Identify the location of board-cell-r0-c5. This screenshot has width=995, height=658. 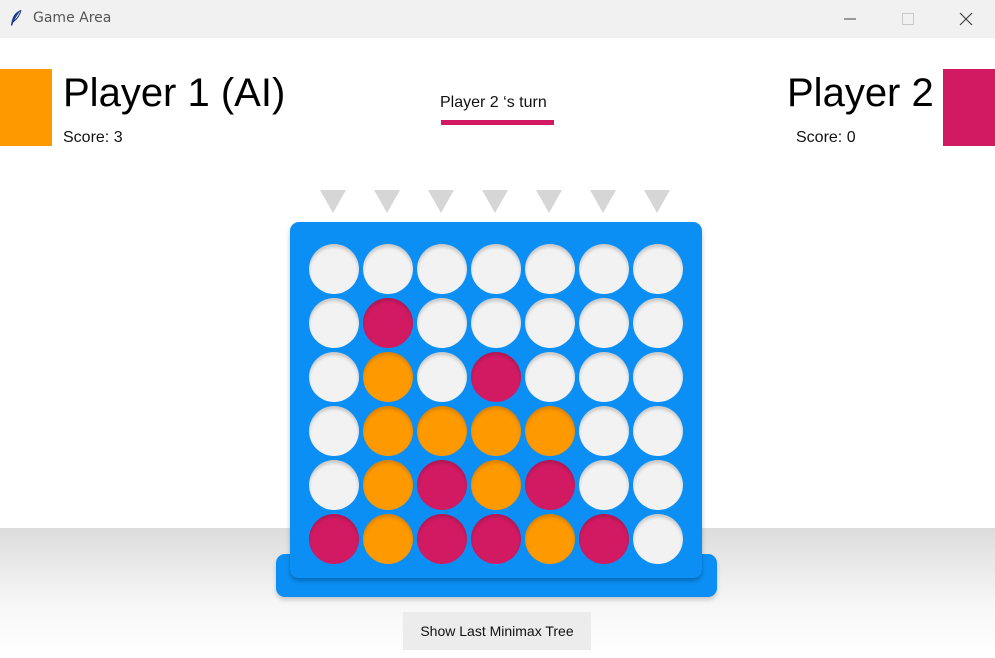
(604, 269).